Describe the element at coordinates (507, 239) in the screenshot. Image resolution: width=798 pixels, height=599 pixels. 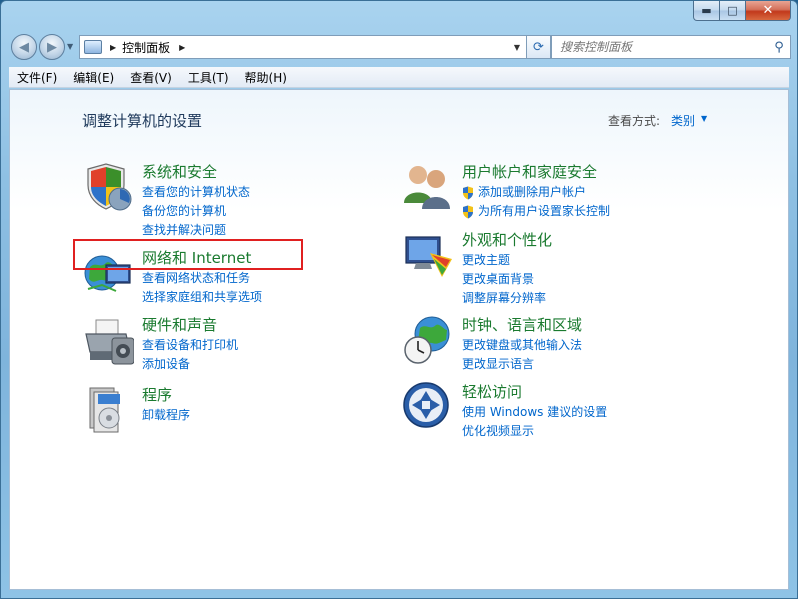
I see `category-title: 外观和个性化` at that location.